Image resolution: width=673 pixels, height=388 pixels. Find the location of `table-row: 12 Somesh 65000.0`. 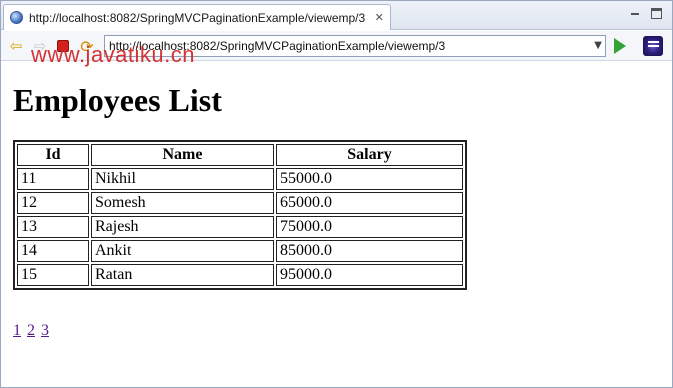

table-row: 12 Somesh 65000.0 is located at coordinates (240, 203).